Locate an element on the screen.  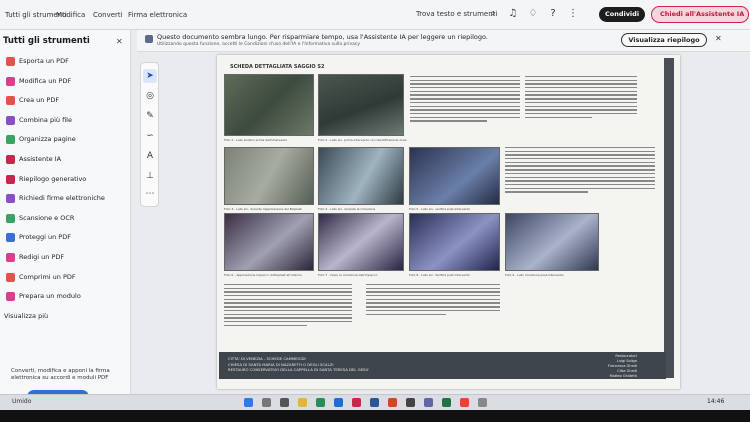
settings-icon is located at coordinates (482, 402).